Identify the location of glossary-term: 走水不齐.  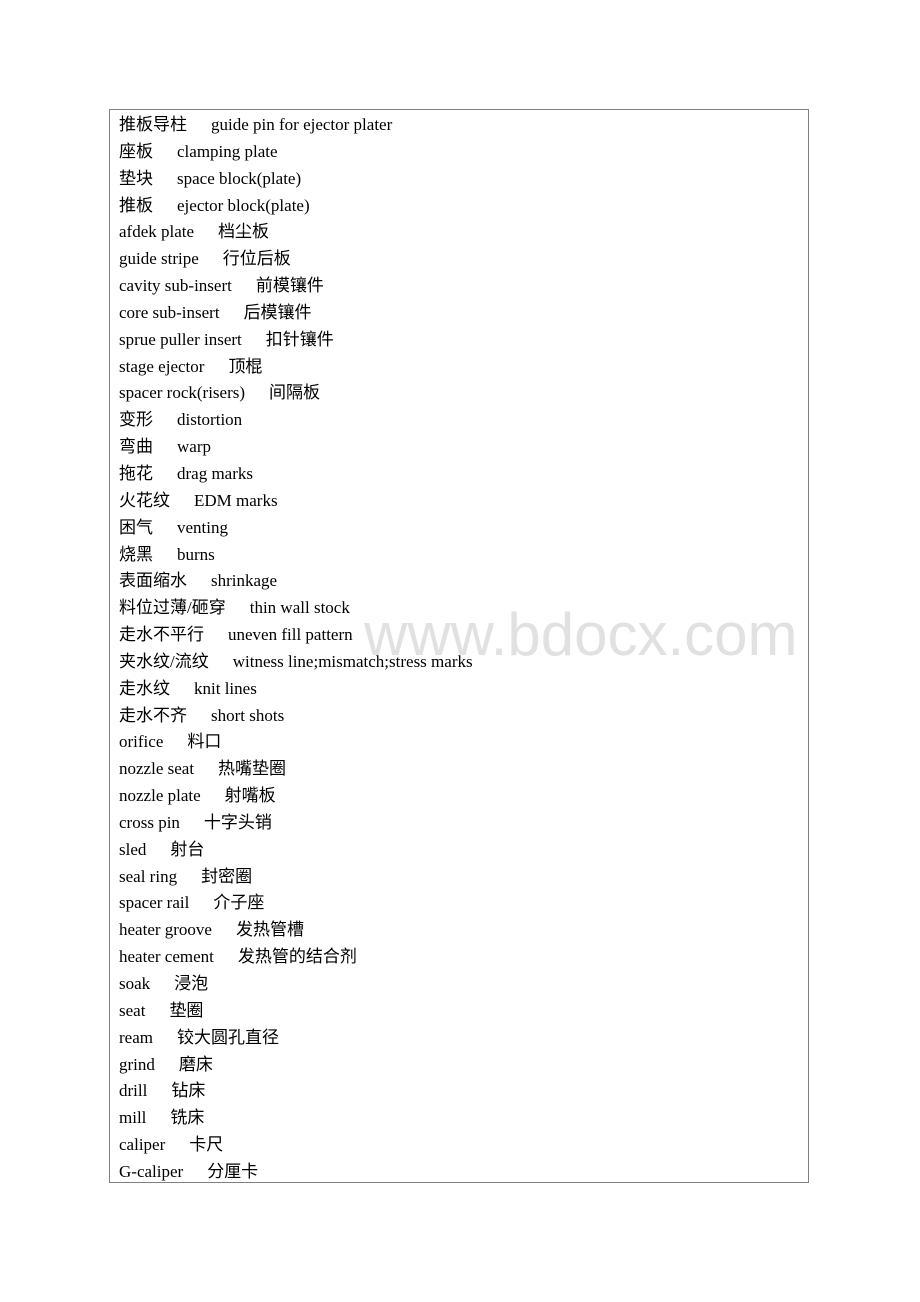
(153, 715).